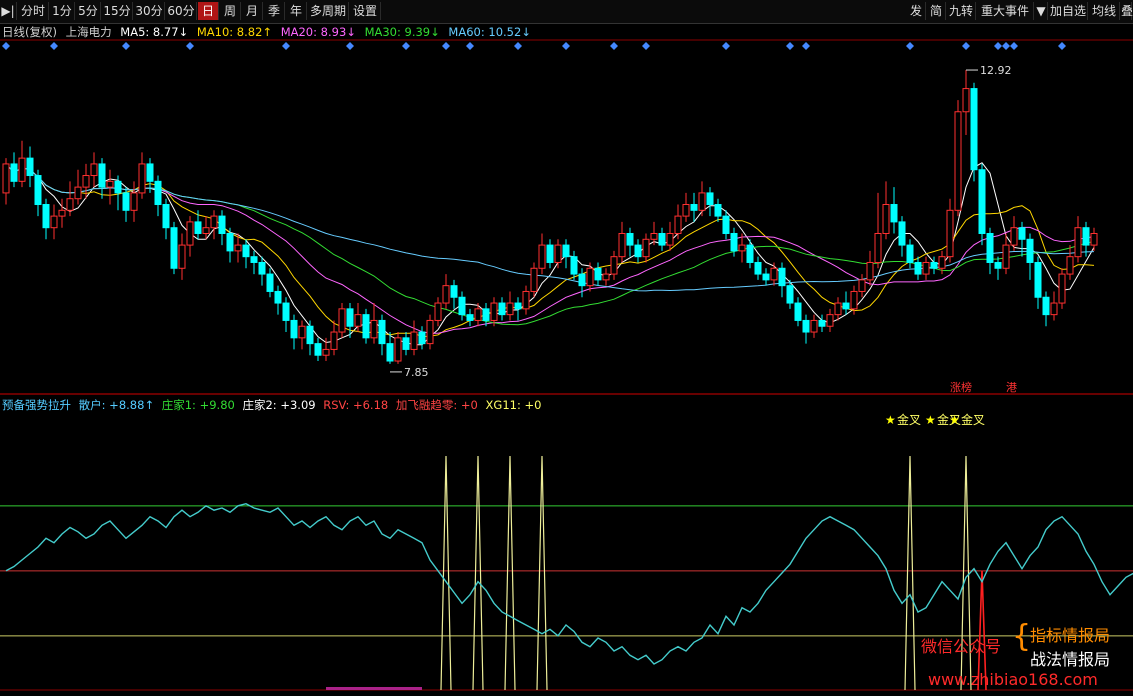  Describe the element at coordinates (996, 70) in the screenshot. I see `high-label: 12.92` at that location.